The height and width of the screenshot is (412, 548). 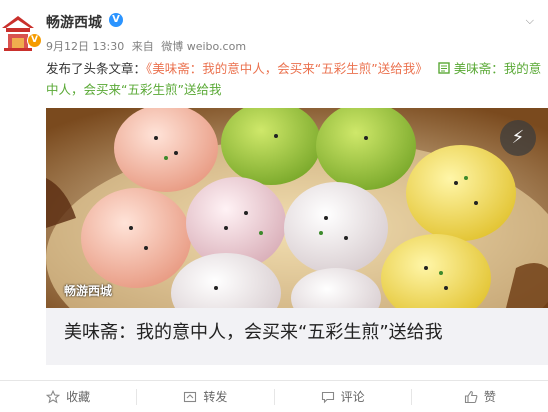 I want to click on username: 畅游西城, so click(x=74, y=22).